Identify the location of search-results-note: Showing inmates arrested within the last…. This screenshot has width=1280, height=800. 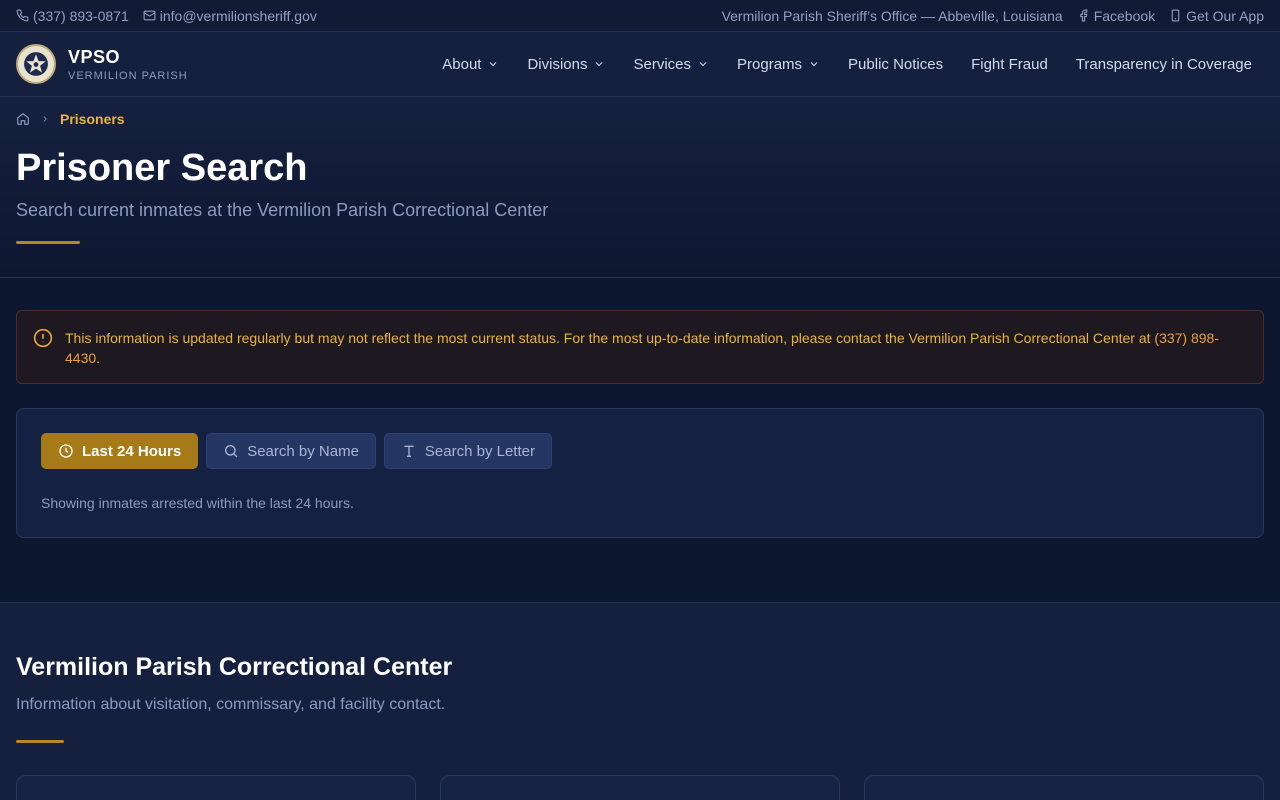
(197, 503).